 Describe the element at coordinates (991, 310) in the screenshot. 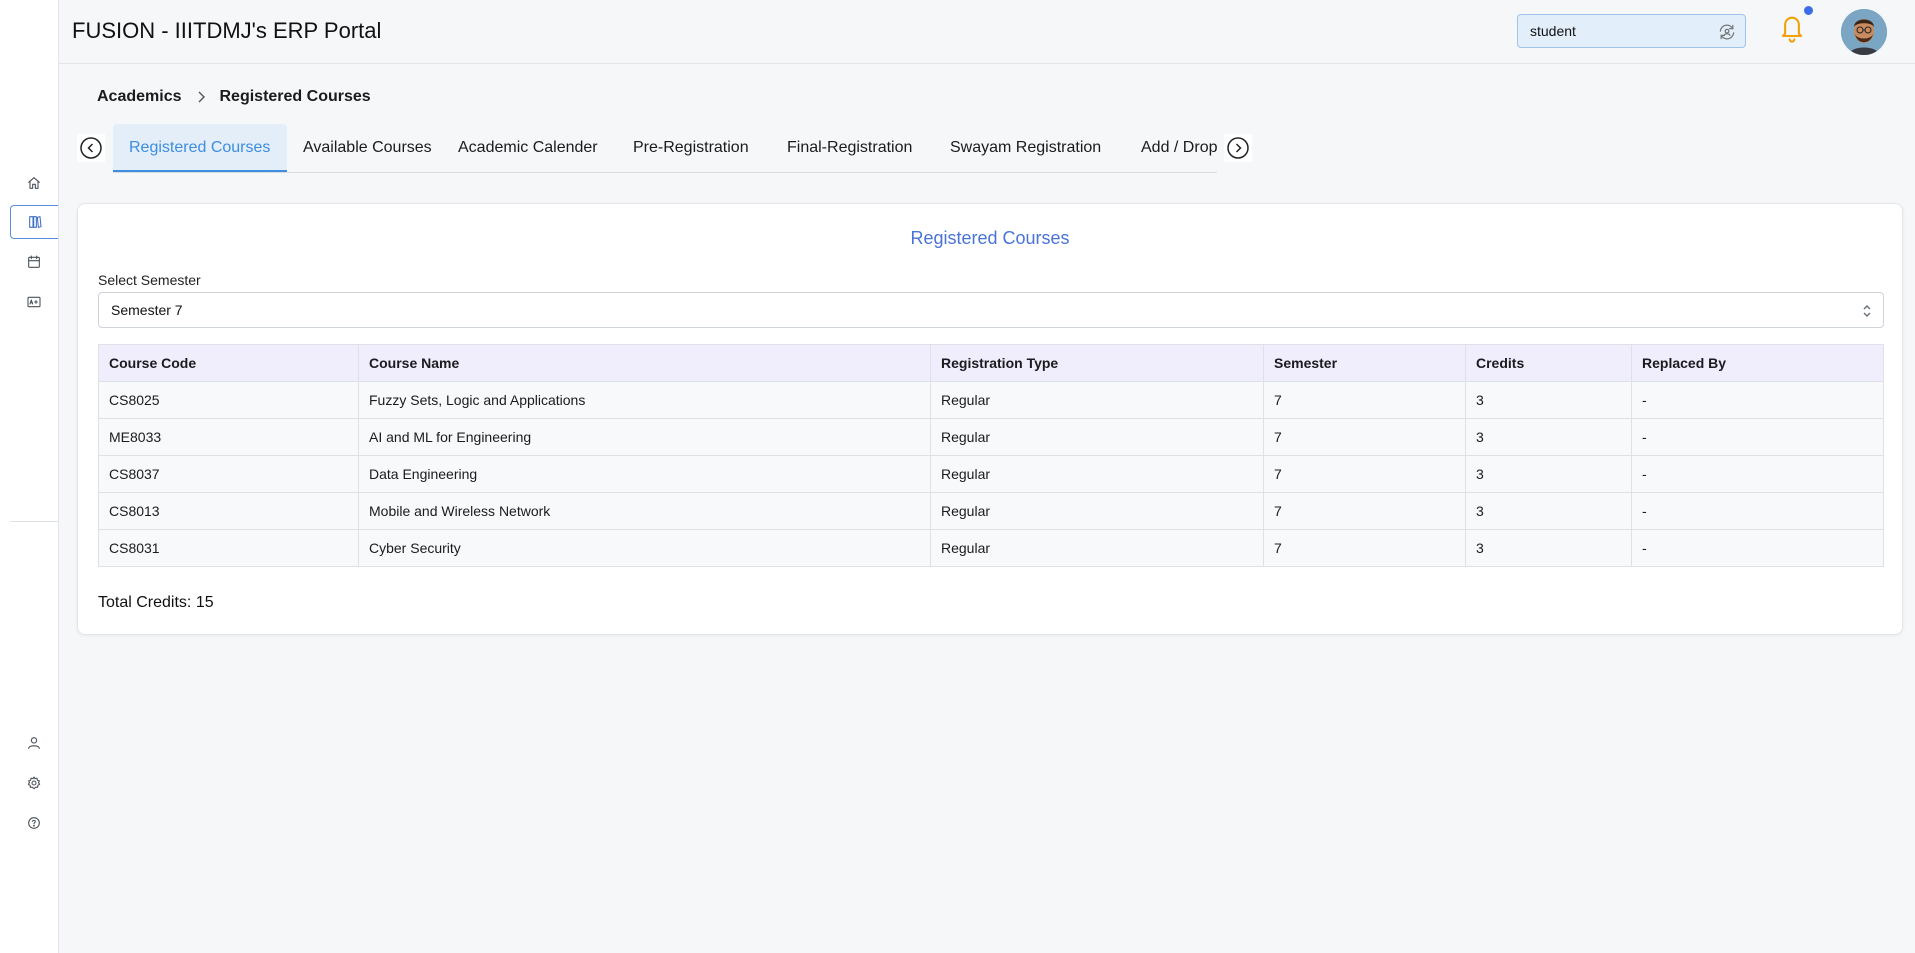

I see `semester-select: Semester 7` at that location.